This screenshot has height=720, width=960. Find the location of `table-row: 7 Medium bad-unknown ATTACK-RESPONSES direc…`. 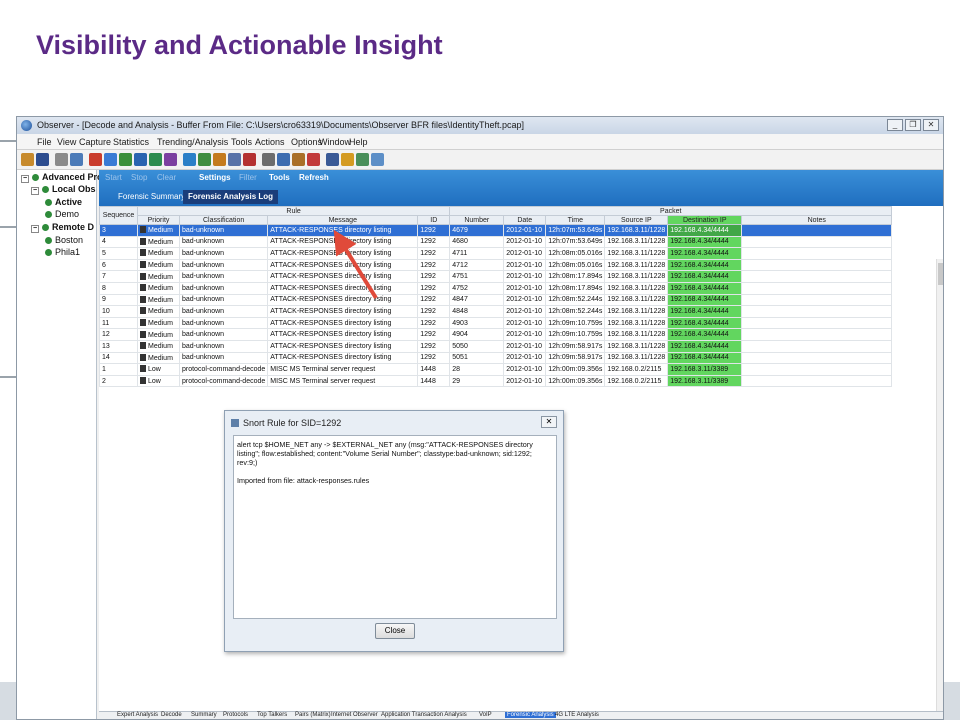

table-row: 7 Medium bad-unknown ATTACK-RESPONSES direc… is located at coordinates (496, 276).